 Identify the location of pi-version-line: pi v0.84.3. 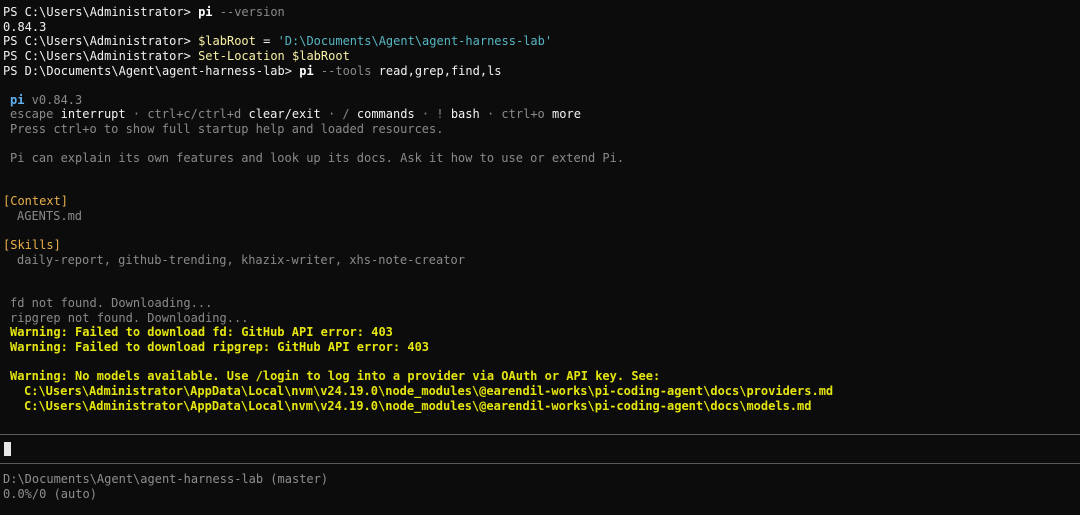
(46, 100).